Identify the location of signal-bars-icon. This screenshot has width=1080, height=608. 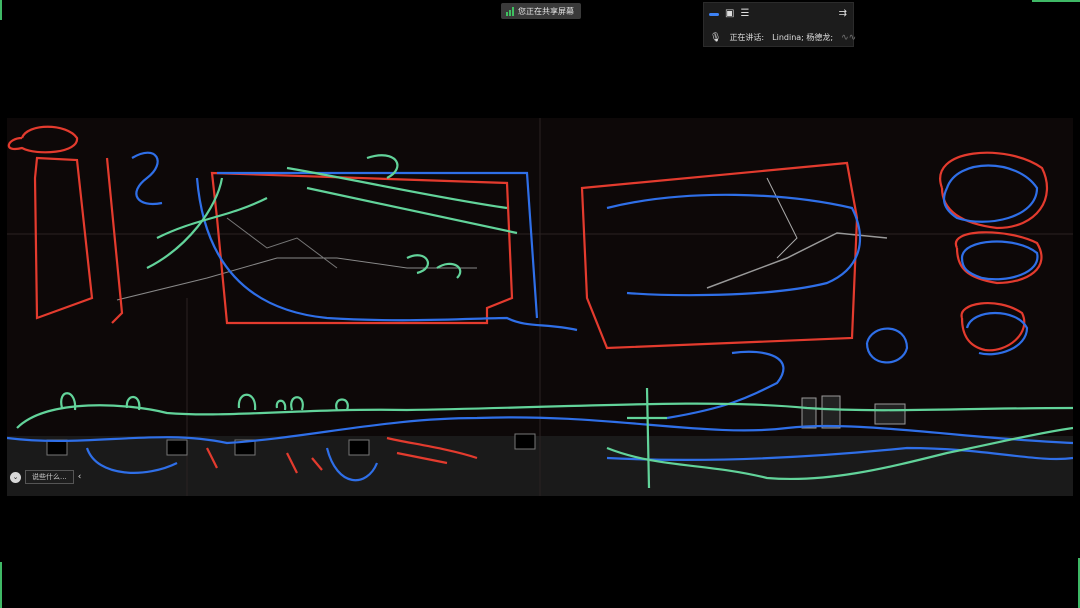
(510, 11).